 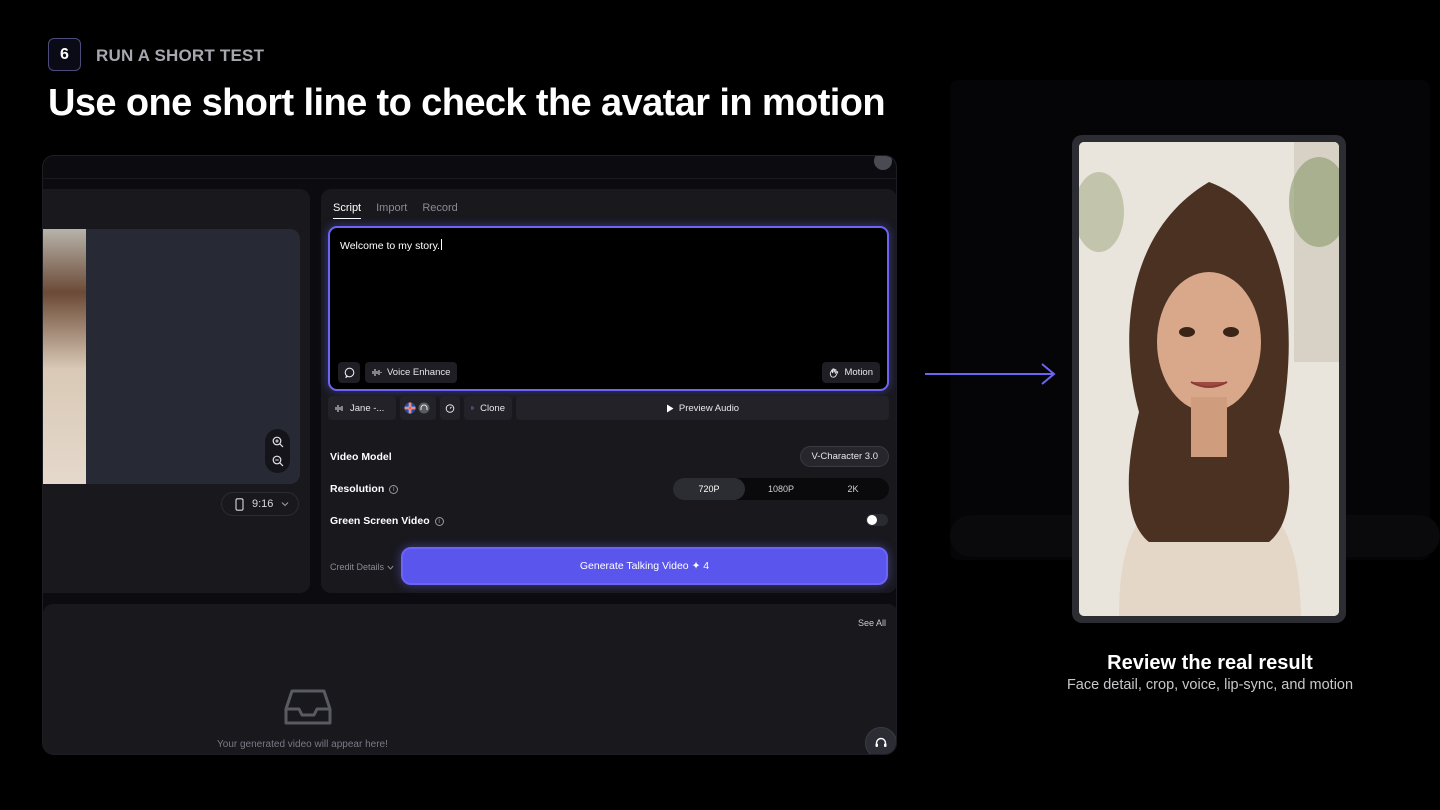 What do you see at coordinates (883, 163) in the screenshot?
I see `user-avatar` at bounding box center [883, 163].